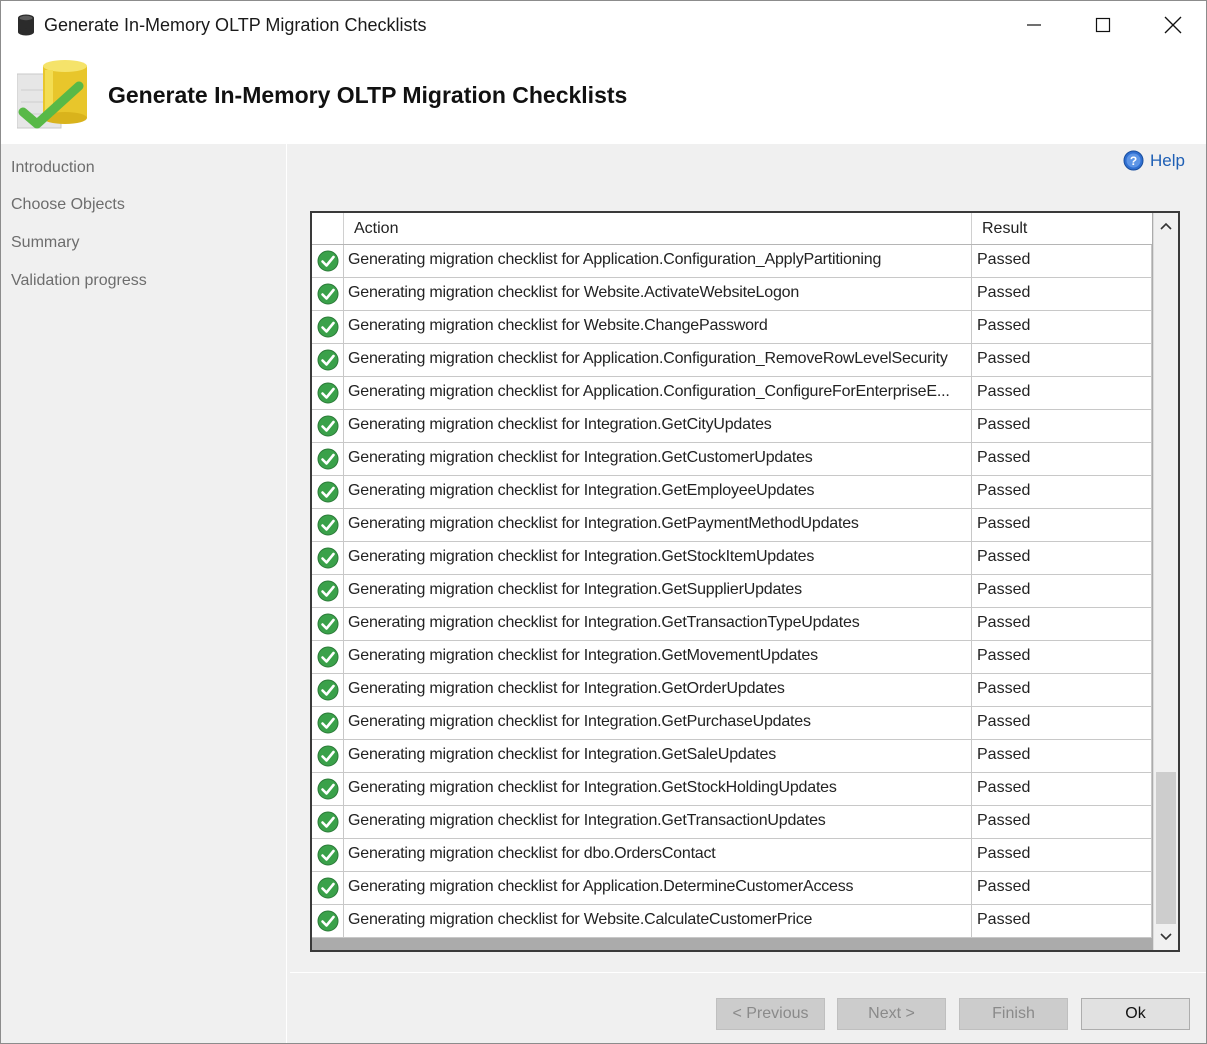 The image size is (1207, 1044). I want to click on nav-item-introduction: Introduction, so click(53, 168).